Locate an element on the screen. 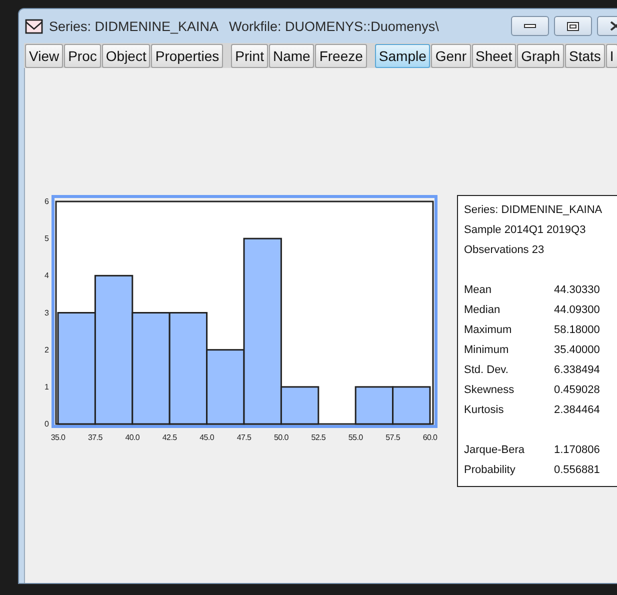 The height and width of the screenshot is (595, 617). statistics-header: Sample 2014Q1 2019Q3 is located at coordinates (525, 230).